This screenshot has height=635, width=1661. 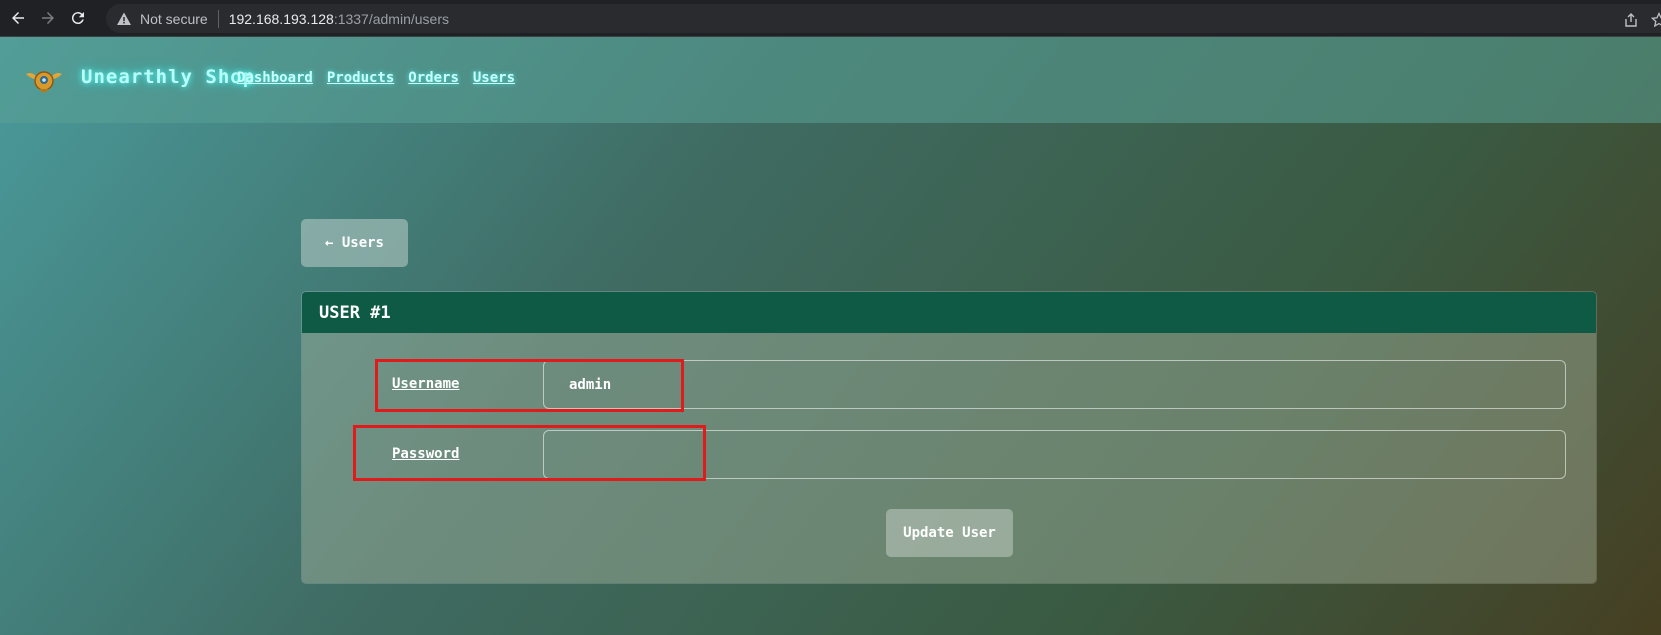 I want to click on security-status: Not secure, so click(x=174, y=19).